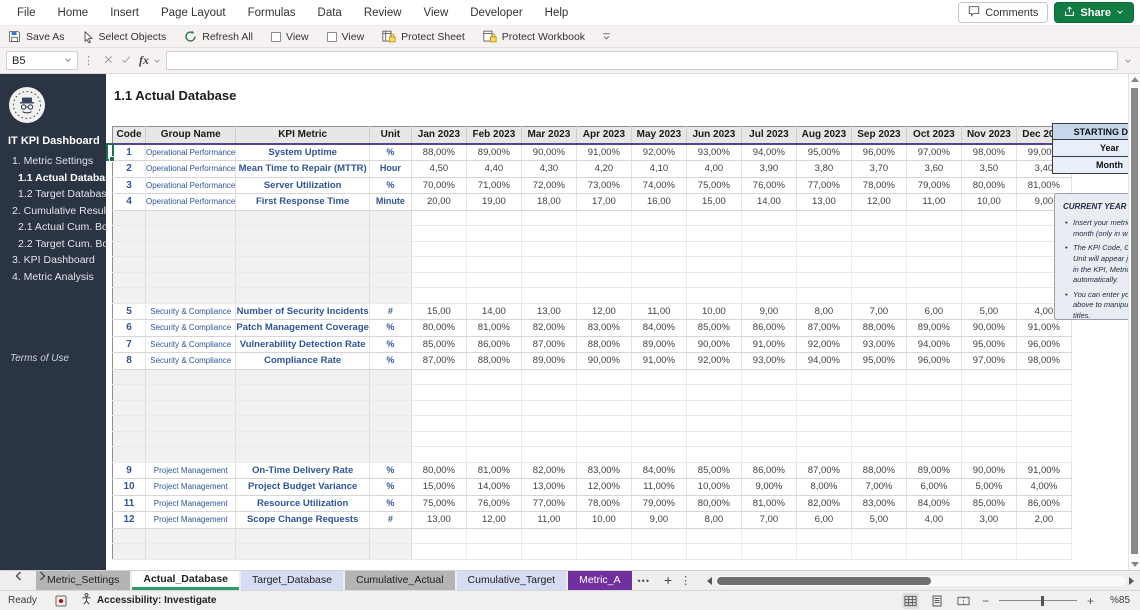  I want to click on starting-date-year-cell: Year, so click(1090, 148).